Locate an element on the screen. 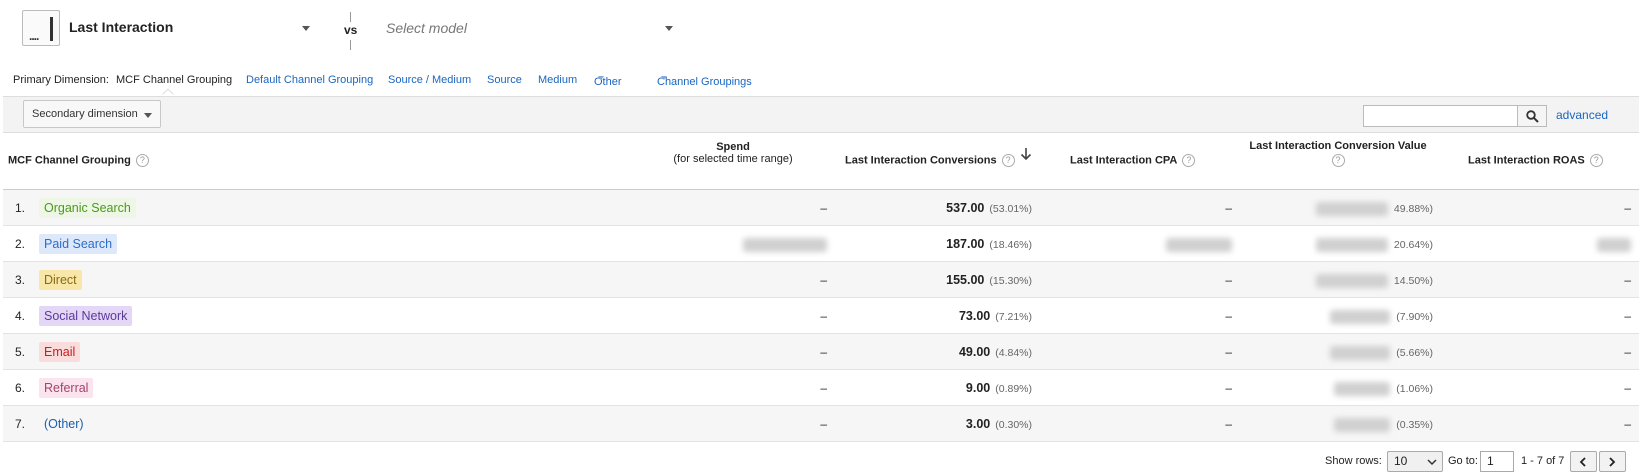  row-index: 4. is located at coordinates (20, 316).